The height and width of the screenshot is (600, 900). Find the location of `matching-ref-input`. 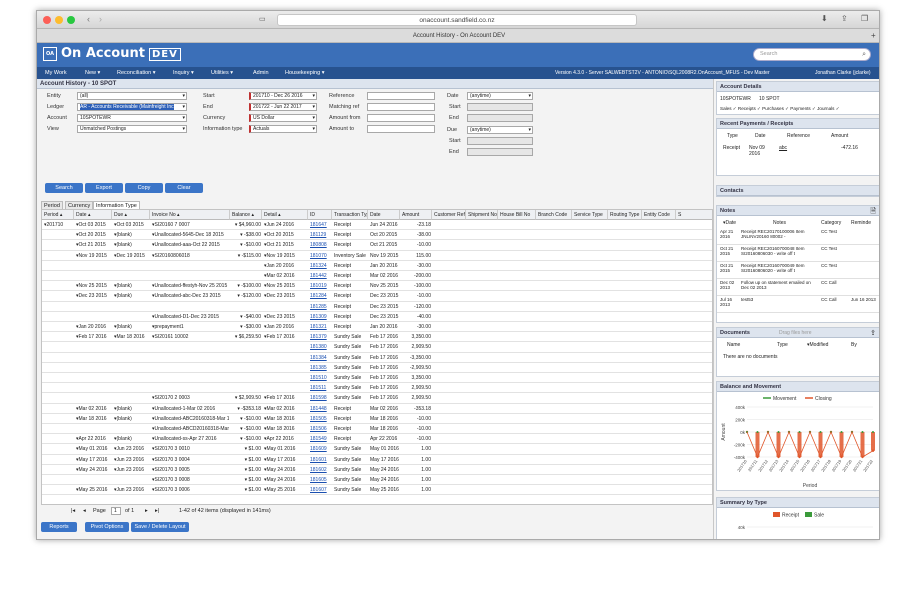

matching-ref-input is located at coordinates (401, 107).